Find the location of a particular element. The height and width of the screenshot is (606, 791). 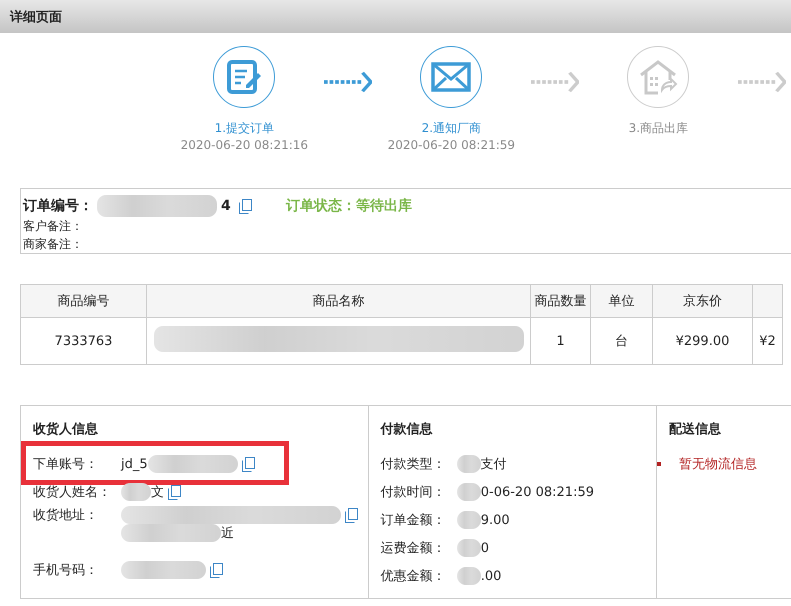

field-label: 优惠金额： is located at coordinates (413, 576).